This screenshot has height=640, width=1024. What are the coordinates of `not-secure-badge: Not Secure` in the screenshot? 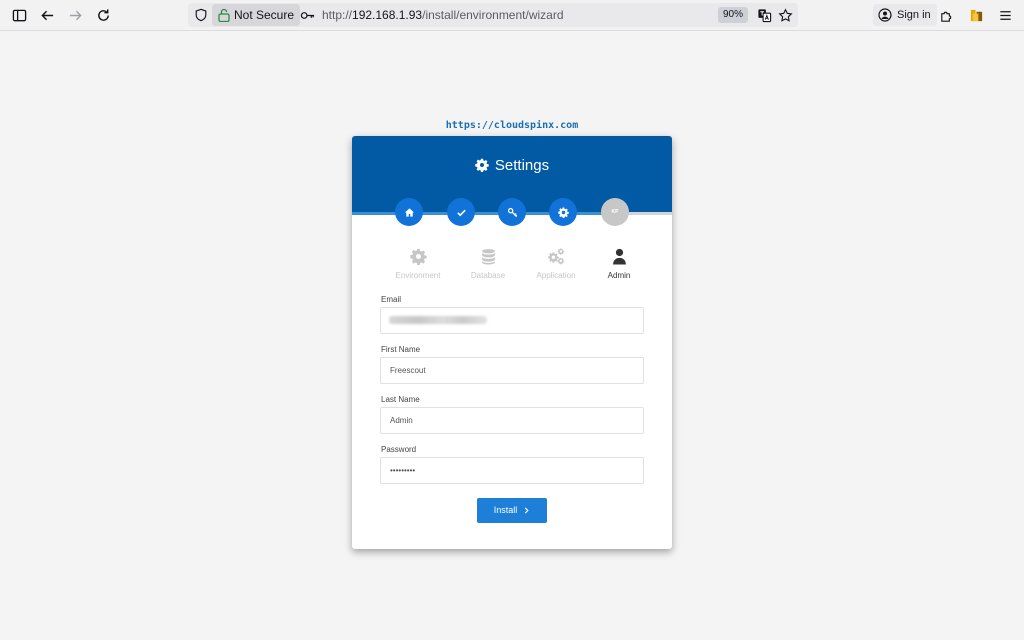 It's located at (256, 15).